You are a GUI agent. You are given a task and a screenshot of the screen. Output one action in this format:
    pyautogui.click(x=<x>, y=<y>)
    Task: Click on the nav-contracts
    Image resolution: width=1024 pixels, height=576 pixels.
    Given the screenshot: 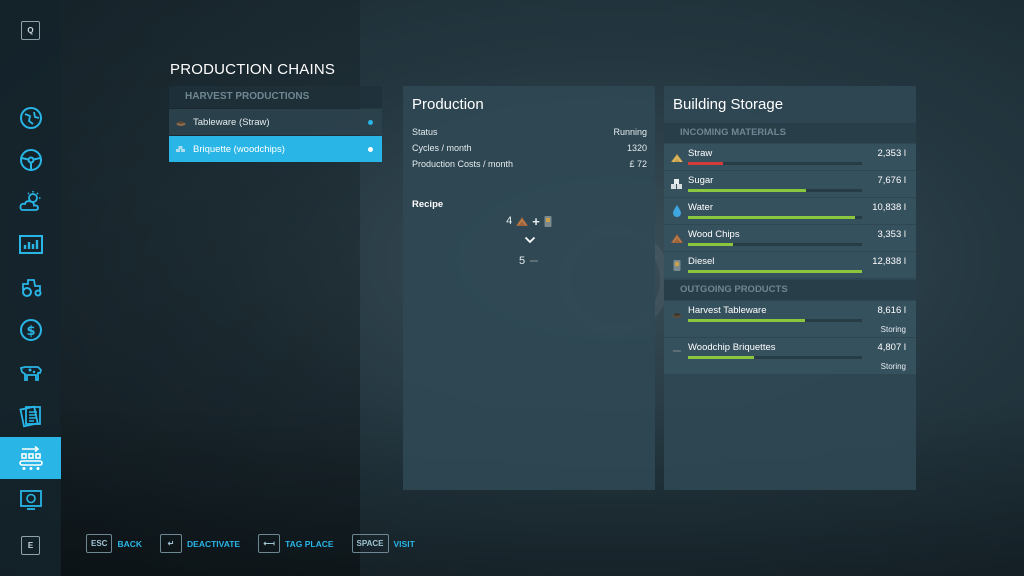 What is the action you would take?
    pyautogui.click(x=30, y=416)
    